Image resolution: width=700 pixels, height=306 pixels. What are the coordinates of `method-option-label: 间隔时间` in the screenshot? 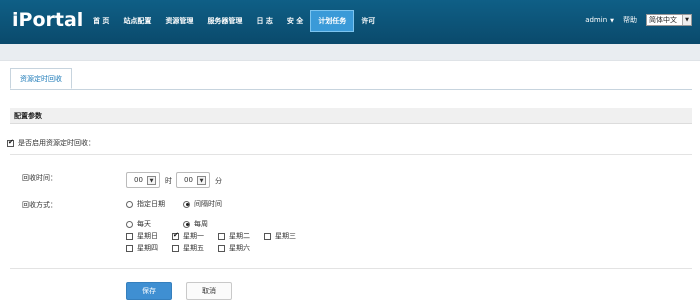 It's located at (208, 204).